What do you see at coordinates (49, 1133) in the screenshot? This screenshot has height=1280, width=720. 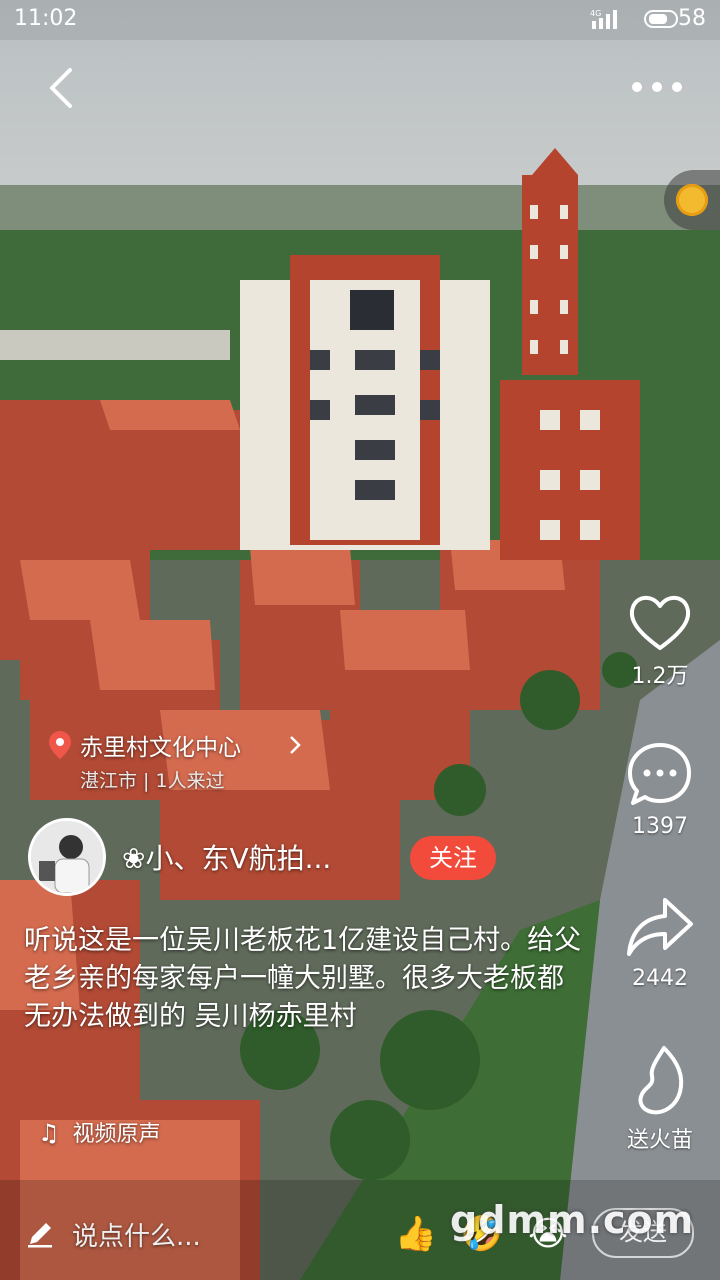 I see `music-note-icon: ♫` at bounding box center [49, 1133].